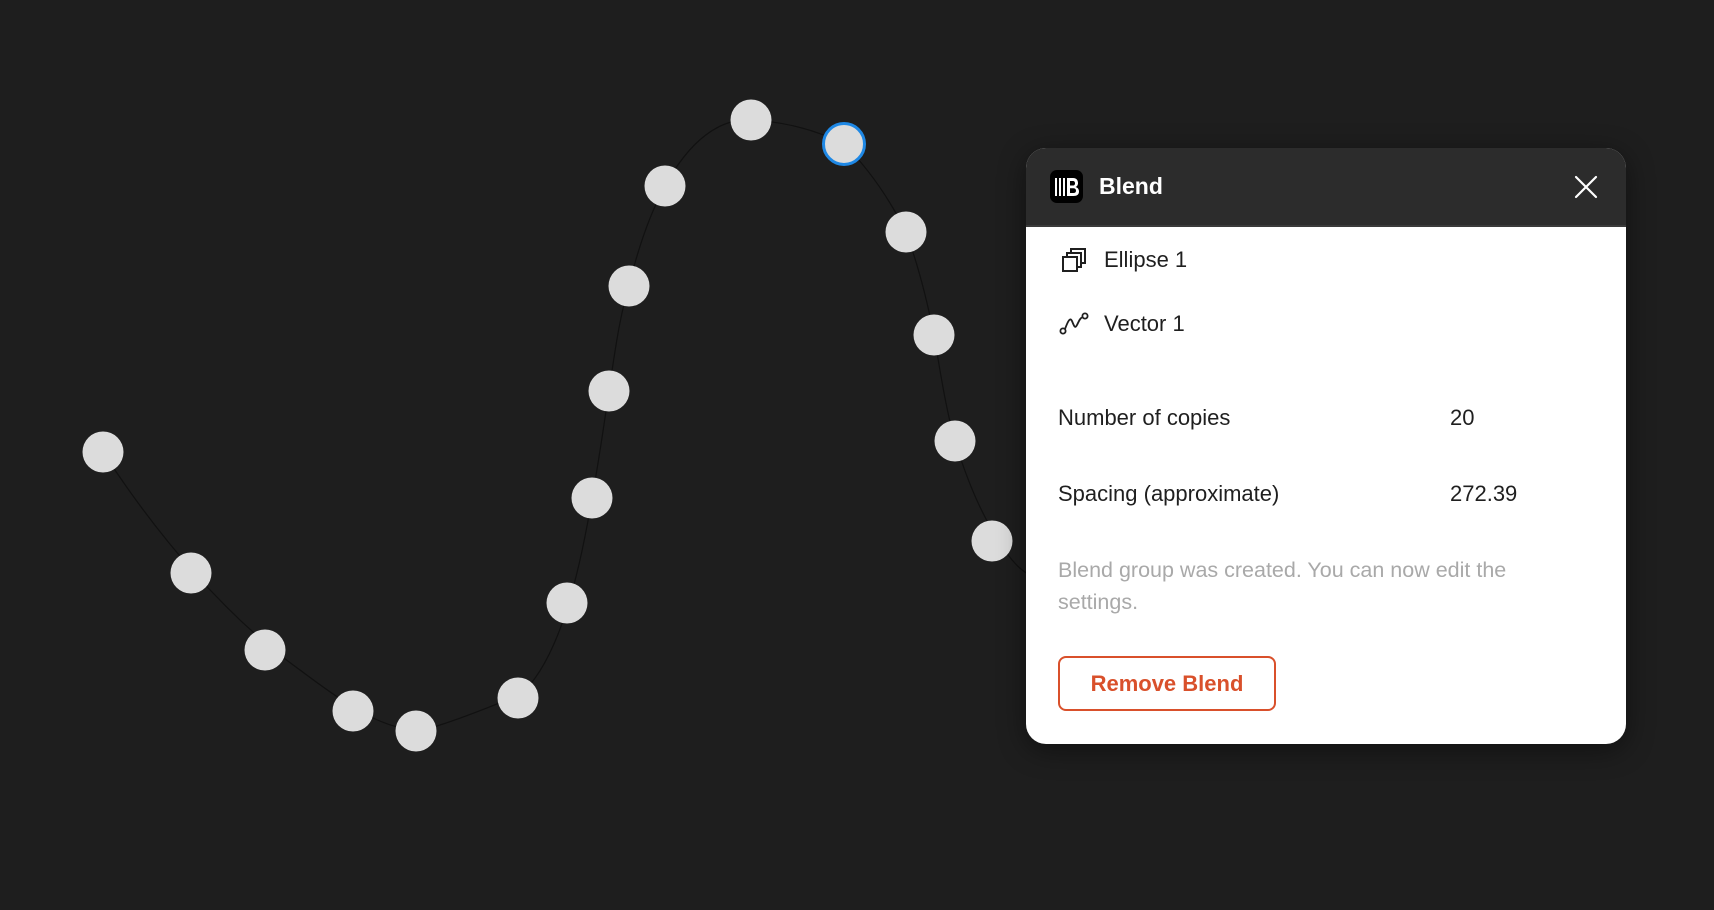  I want to click on close-icon, so click(1586, 187).